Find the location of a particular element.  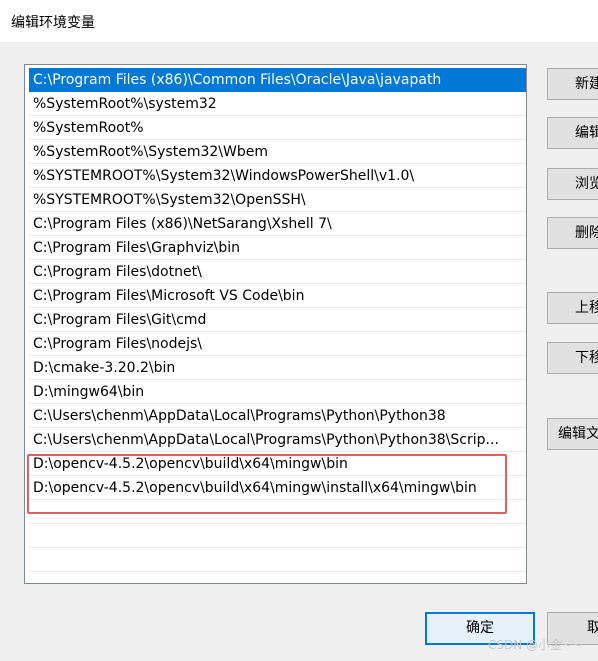

move-down-button: 下移(O) is located at coordinates (572, 358).